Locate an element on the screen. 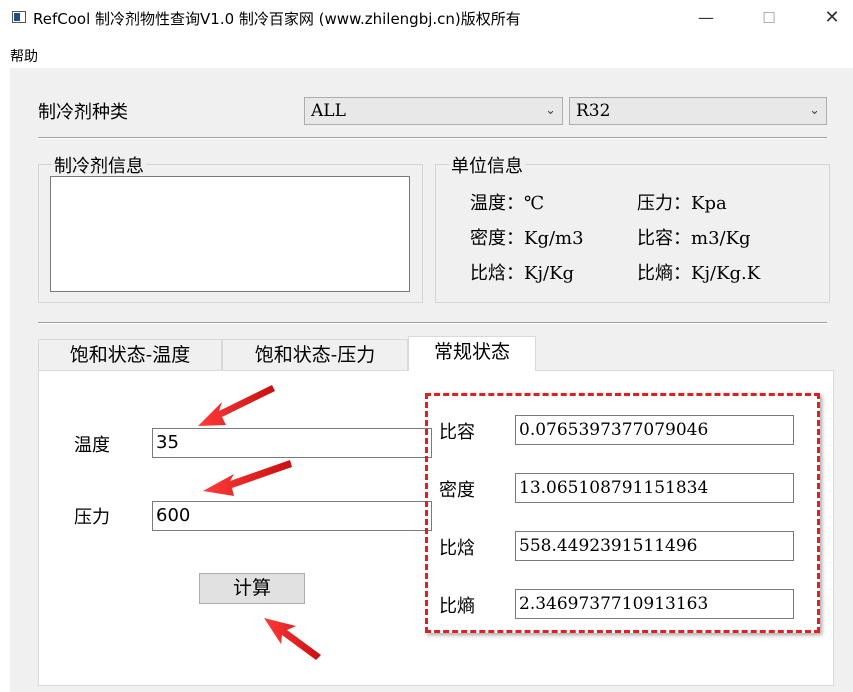 Image resolution: width=853 pixels, height=692 pixels. arrow-to-calculate-icon is located at coordinates (292, 639).